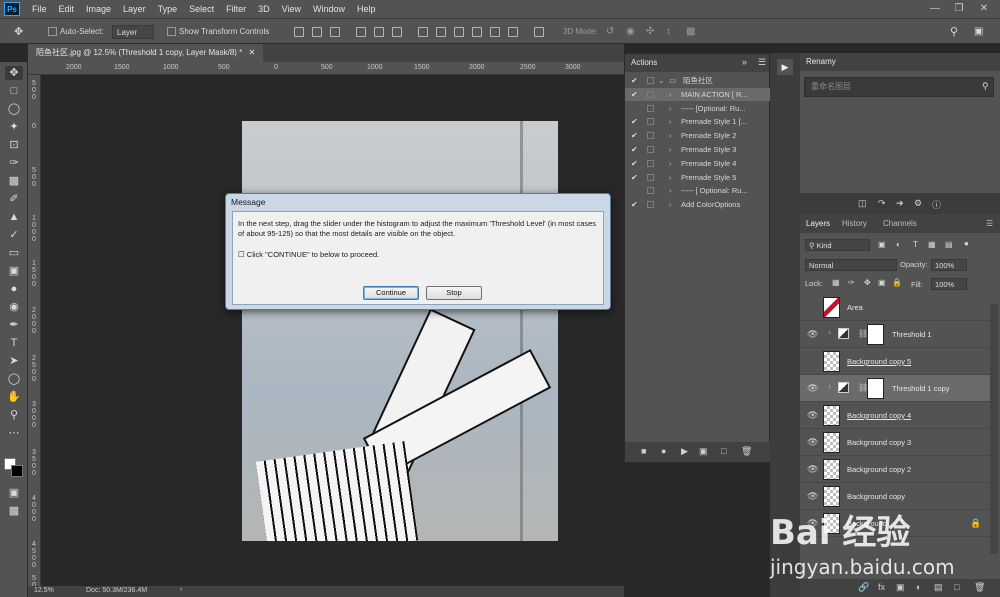 The height and width of the screenshot is (597, 1000). I want to click on panel-menu-icon: ☰, so click(762, 62).